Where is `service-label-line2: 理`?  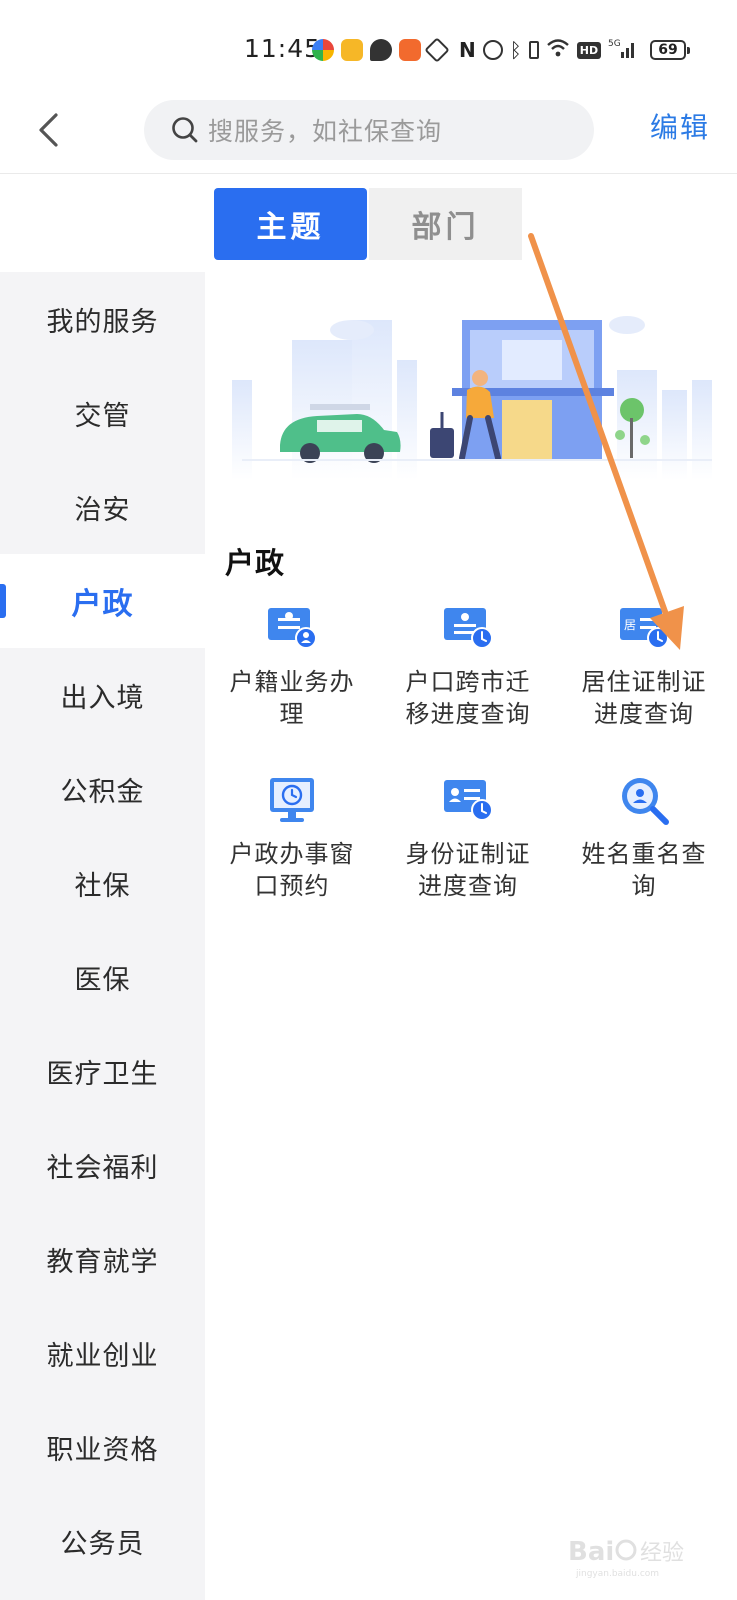 service-label-line2: 理 is located at coordinates (292, 714).